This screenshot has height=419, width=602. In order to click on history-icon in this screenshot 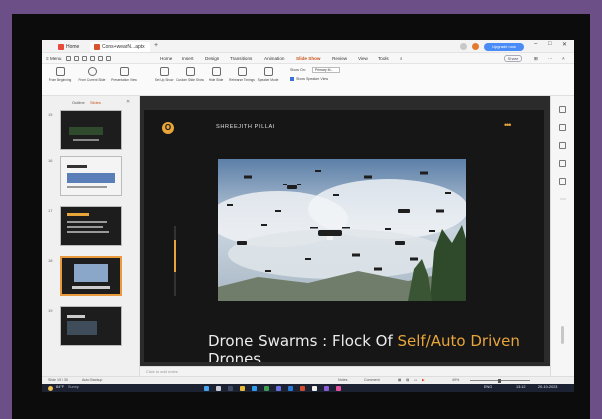, I will do `click(562, 163)`.